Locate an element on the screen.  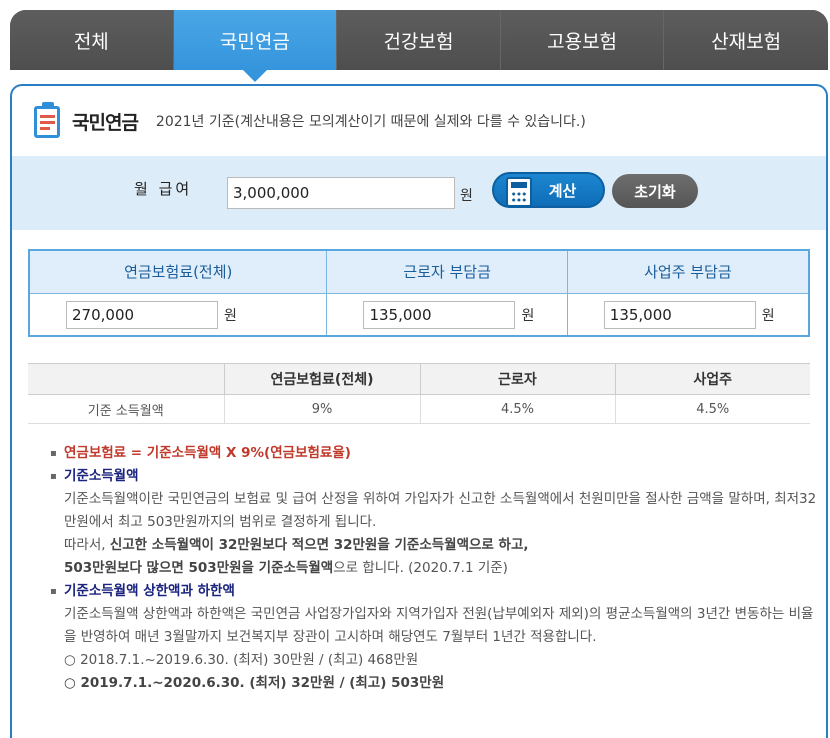
salary-input: 3,000,000 is located at coordinates (341, 193).